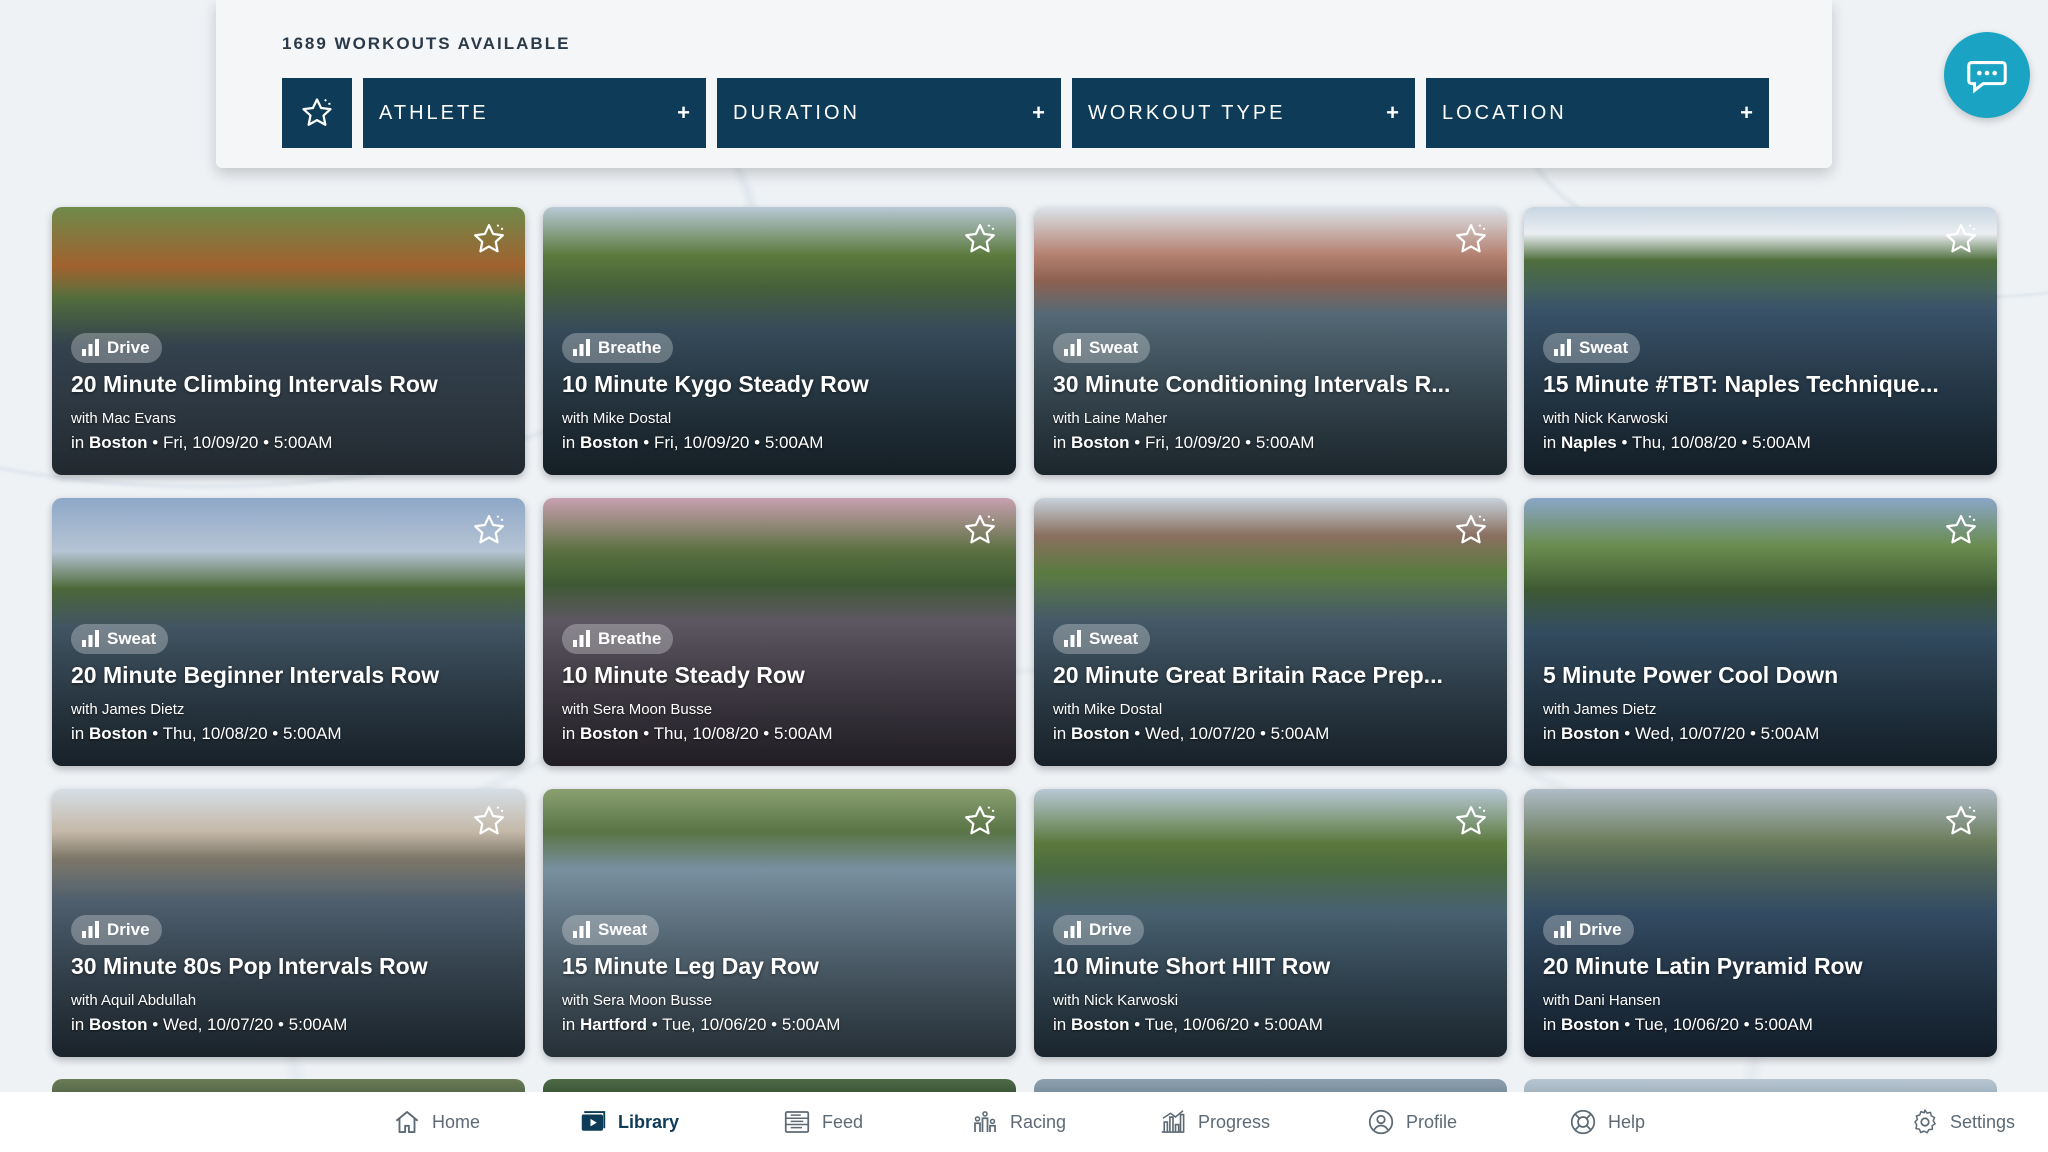 This screenshot has width=2048, height=1152. Describe the element at coordinates (822, 1122) in the screenshot. I see `nav-feed: Feed` at that location.